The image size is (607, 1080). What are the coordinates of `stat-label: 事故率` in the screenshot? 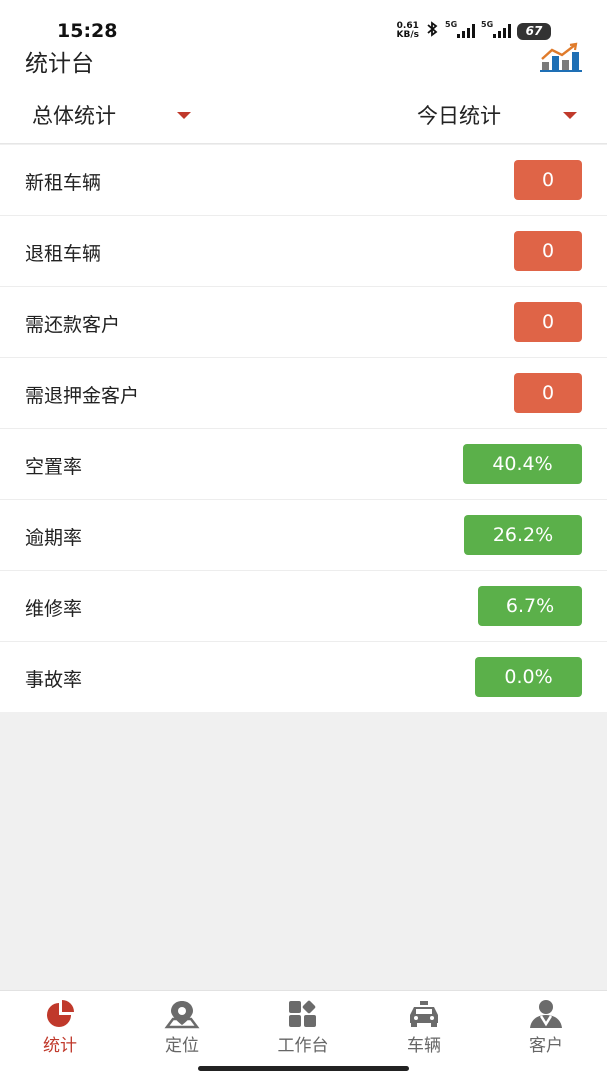 It's located at (54, 680).